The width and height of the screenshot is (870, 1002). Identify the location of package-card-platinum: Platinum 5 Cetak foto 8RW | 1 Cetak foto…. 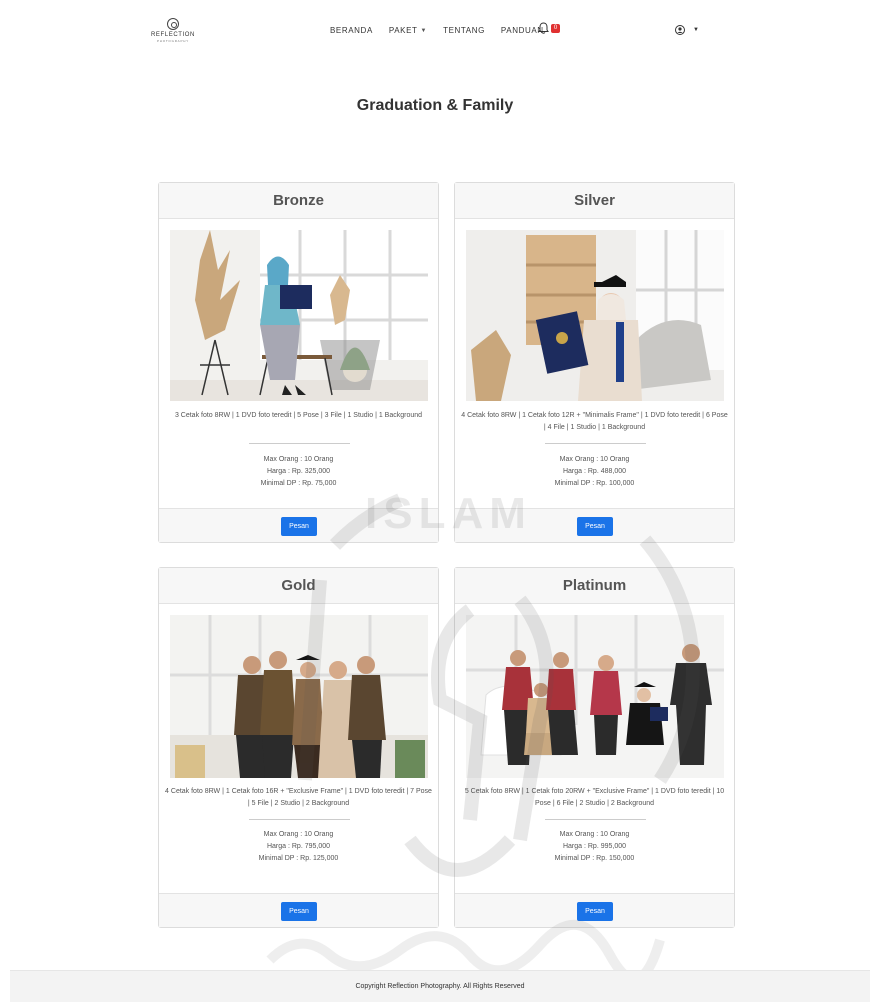
(594, 747).